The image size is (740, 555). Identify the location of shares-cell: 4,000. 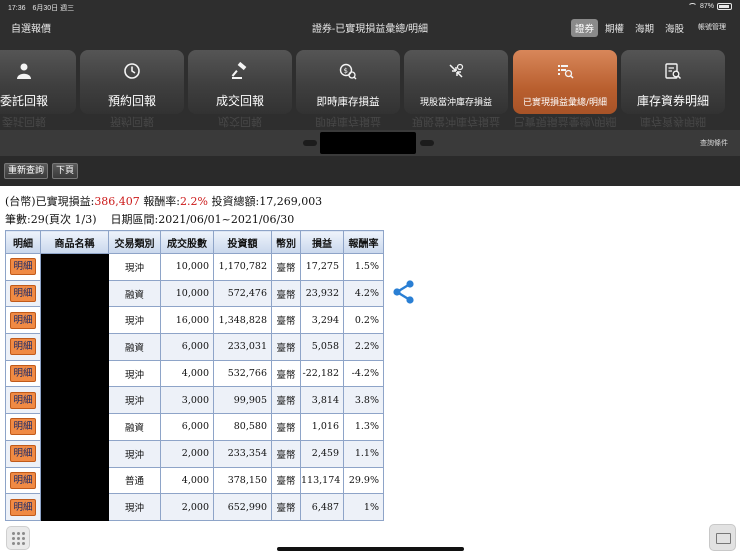
(187, 373).